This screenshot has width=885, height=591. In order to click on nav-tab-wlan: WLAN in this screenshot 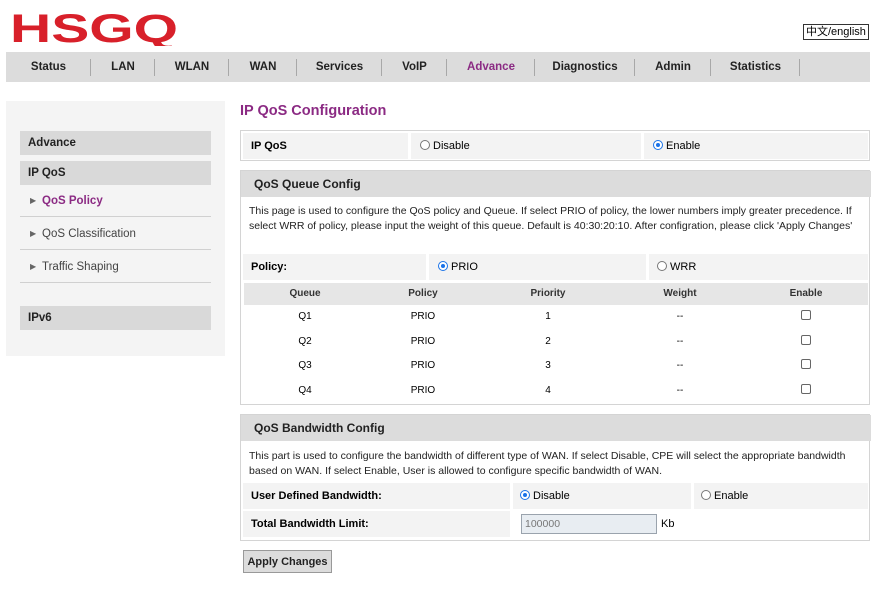, I will do `click(192, 67)`.